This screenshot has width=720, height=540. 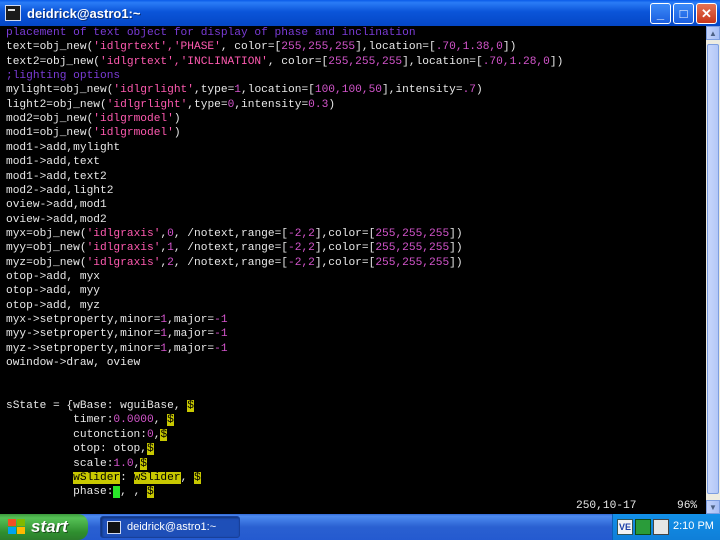 I want to click on code-token: mod1->add,text, so click(x=53, y=162).